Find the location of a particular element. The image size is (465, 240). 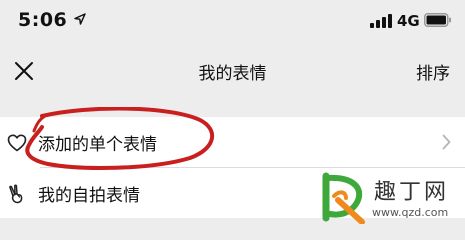

location-arrow-icon is located at coordinates (80, 19).